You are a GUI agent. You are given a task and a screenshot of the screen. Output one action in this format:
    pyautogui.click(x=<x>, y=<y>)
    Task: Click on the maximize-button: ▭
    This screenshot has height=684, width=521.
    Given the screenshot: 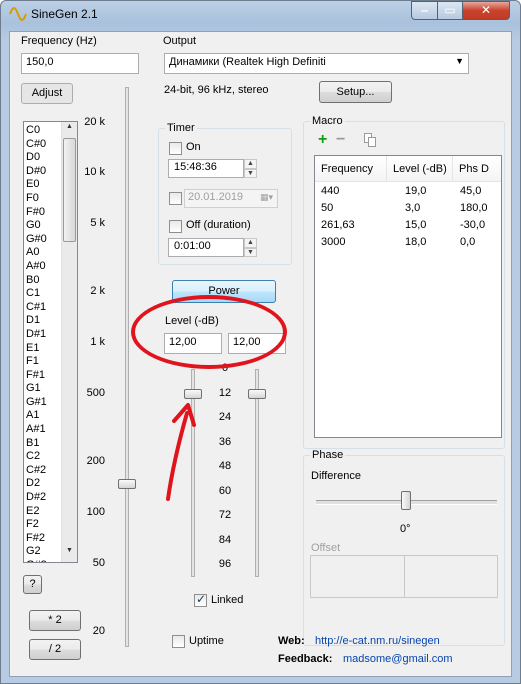 What is the action you would take?
    pyautogui.click(x=450, y=10)
    